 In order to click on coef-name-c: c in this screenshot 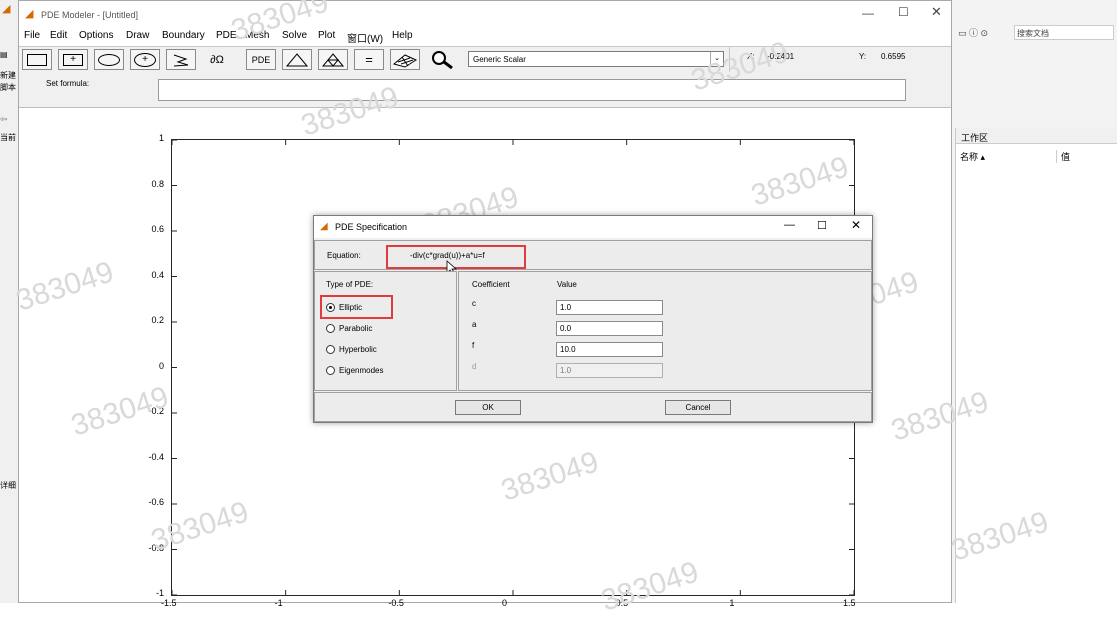, I will do `click(474, 303)`.